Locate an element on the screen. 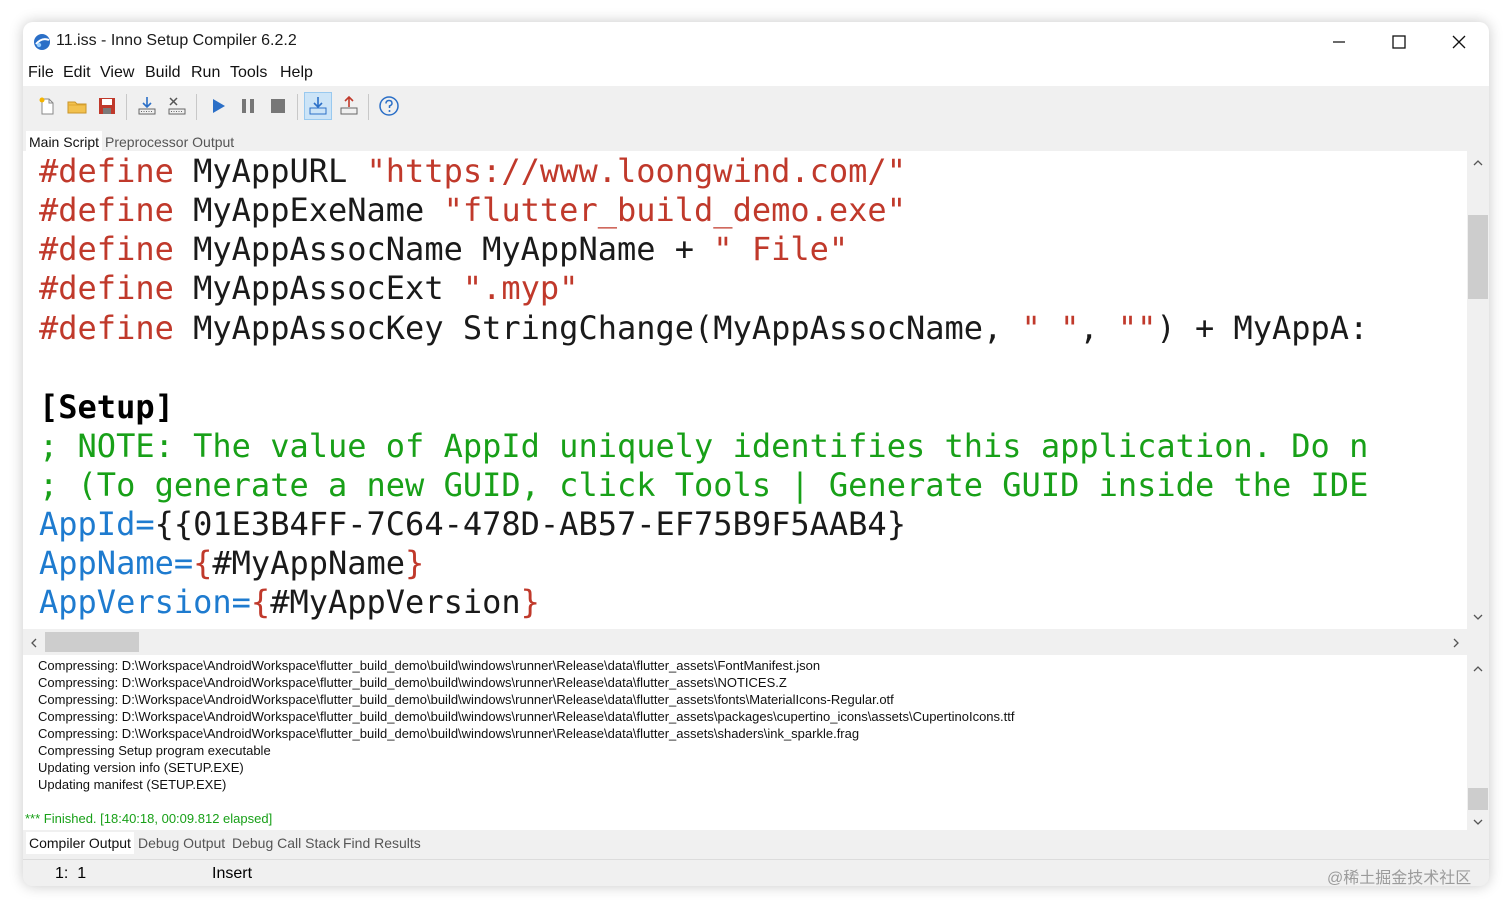 The width and height of the screenshot is (1512, 908). tab-find-results: Find Results is located at coordinates (382, 843).